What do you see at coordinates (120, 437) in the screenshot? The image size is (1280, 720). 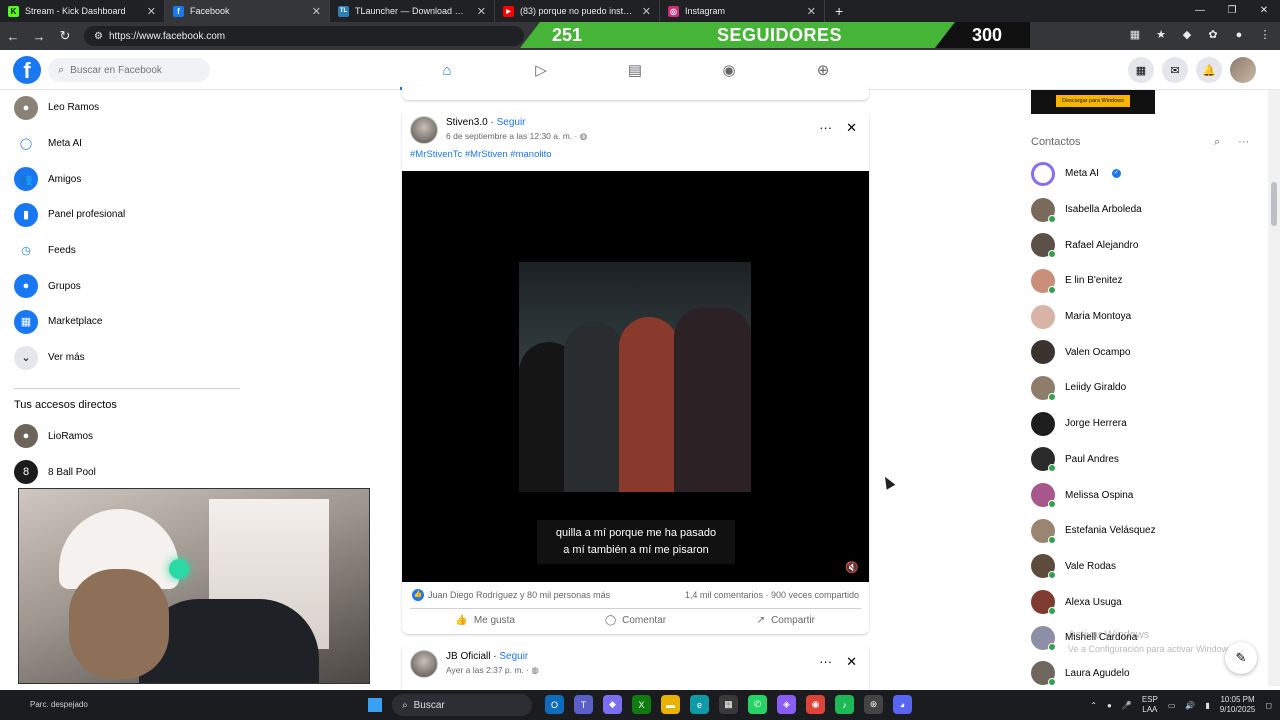 I see `sidebar-item-lioramos: ● LioRamos` at bounding box center [120, 437].